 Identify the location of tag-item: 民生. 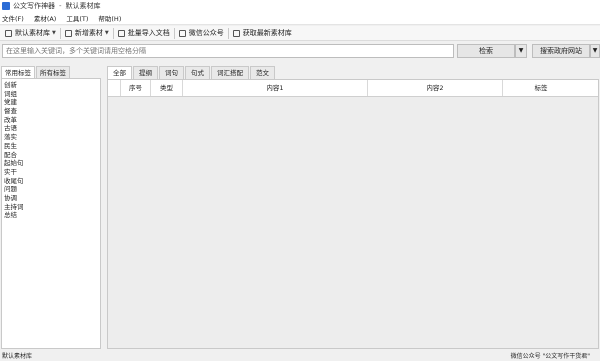
(51, 146).